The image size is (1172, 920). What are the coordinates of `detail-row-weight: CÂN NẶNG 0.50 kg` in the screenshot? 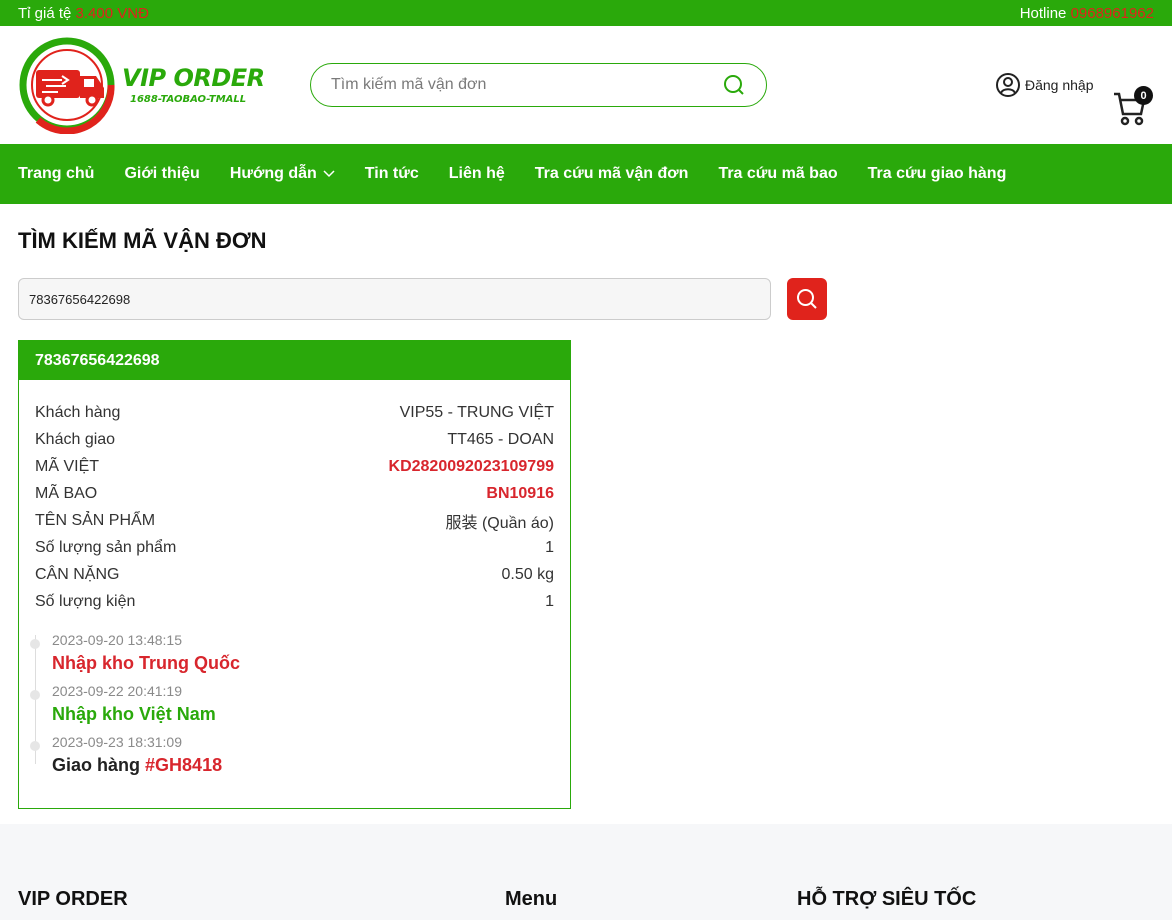 It's located at (294, 574).